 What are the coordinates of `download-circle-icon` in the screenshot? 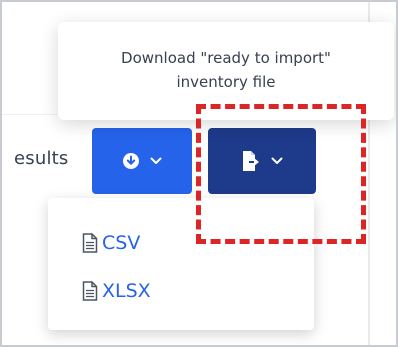 It's located at (131, 161).